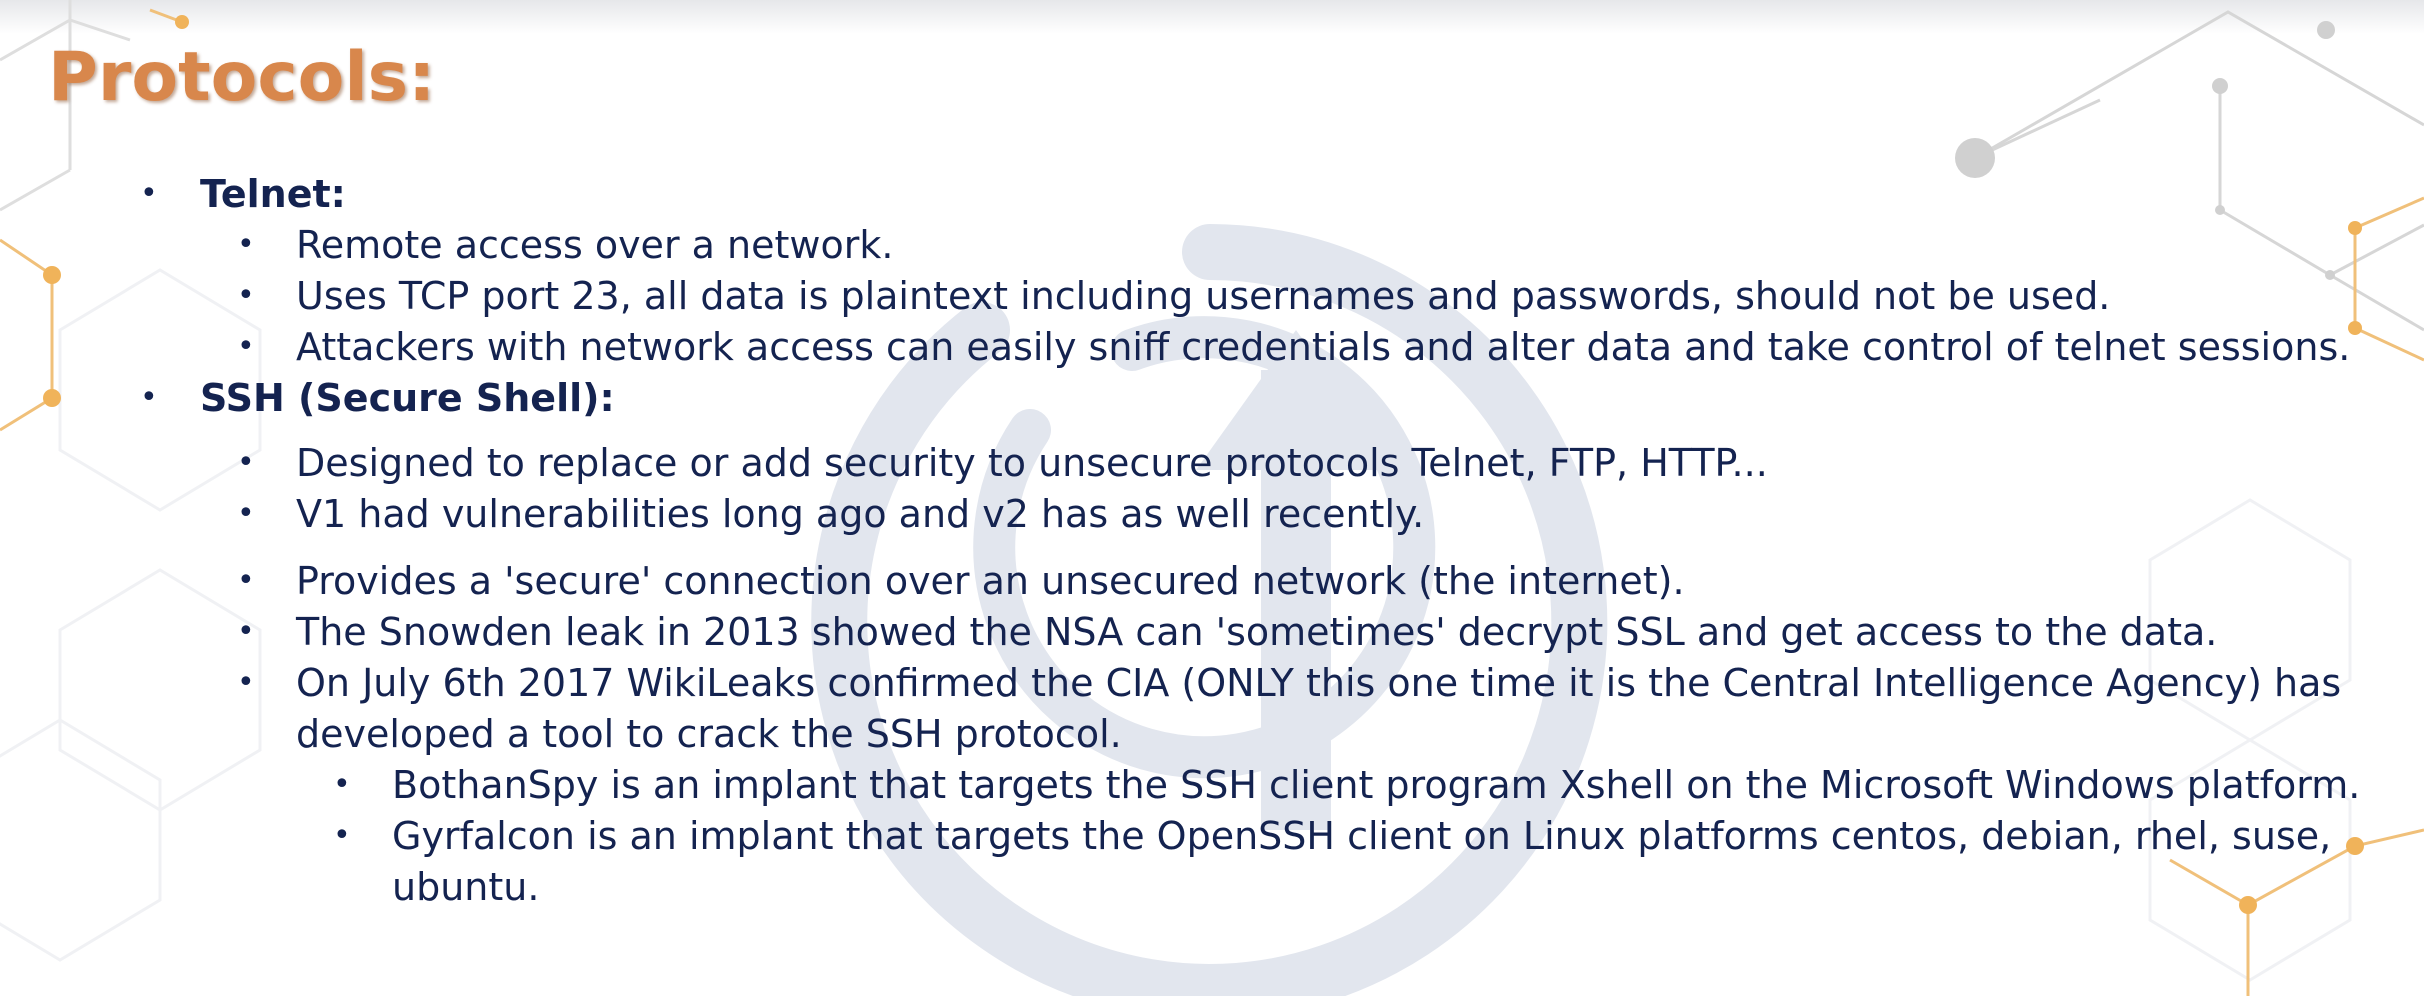  Describe the element at coordinates (273, 194) in the screenshot. I see `heading-telnet: Telnet:` at that location.